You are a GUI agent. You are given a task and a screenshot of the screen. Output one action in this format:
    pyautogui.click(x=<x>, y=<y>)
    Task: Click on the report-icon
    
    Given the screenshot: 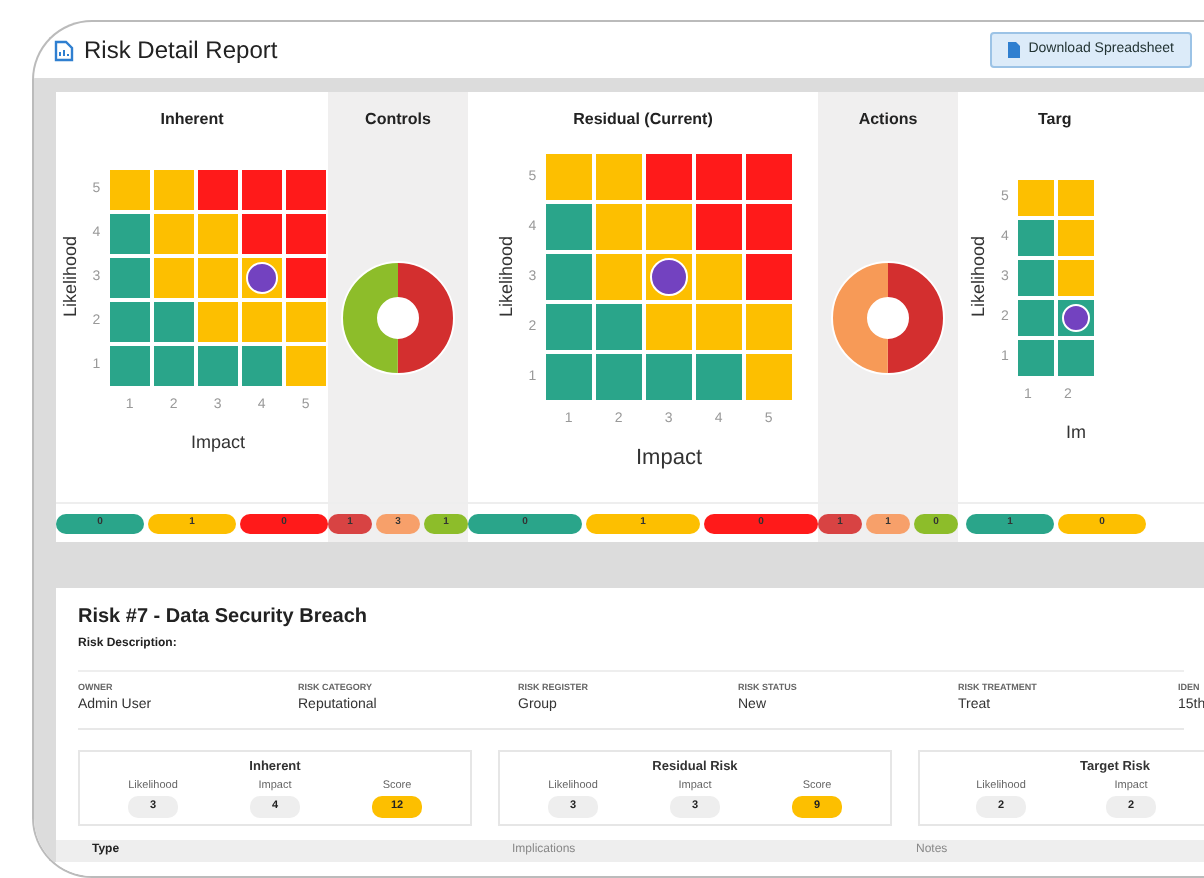 What is the action you would take?
    pyautogui.click(x=64, y=50)
    